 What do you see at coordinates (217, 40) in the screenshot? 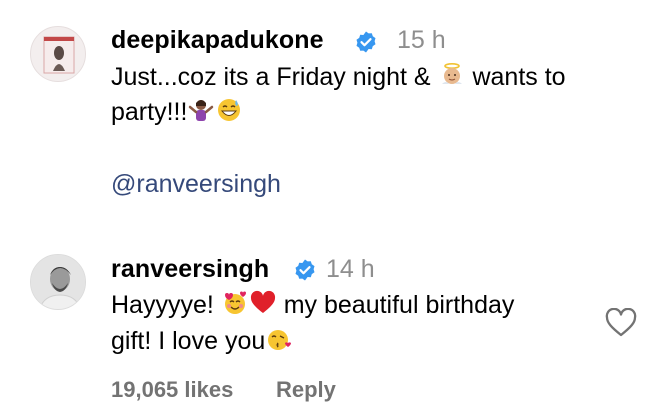
I see `comment-username: deepikapadukone` at bounding box center [217, 40].